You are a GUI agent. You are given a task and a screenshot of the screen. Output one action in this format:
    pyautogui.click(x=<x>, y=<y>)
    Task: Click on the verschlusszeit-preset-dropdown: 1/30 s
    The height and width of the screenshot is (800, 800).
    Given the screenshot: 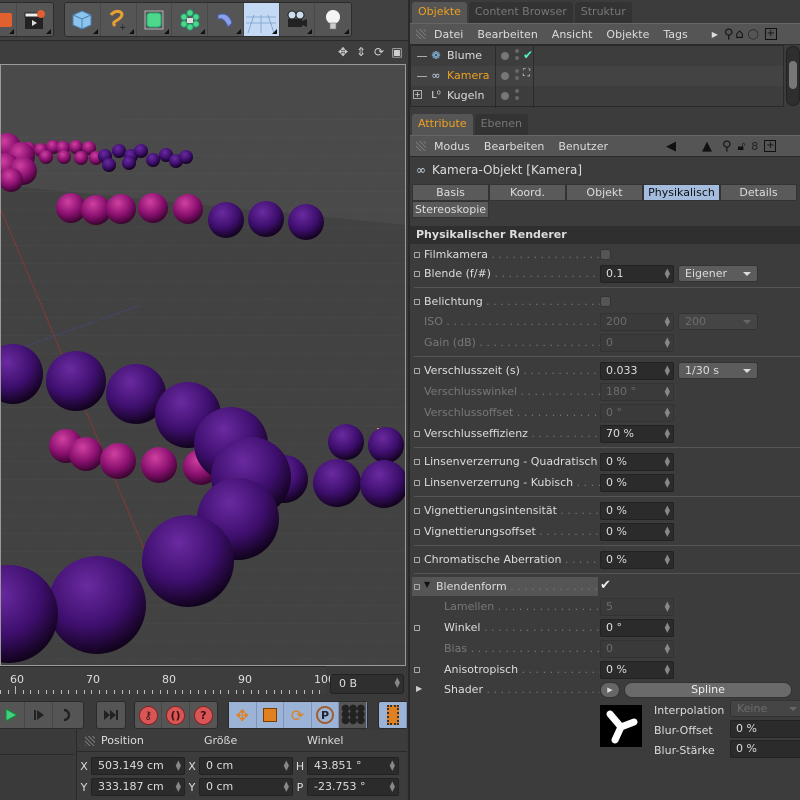 What is the action you would take?
    pyautogui.click(x=718, y=370)
    